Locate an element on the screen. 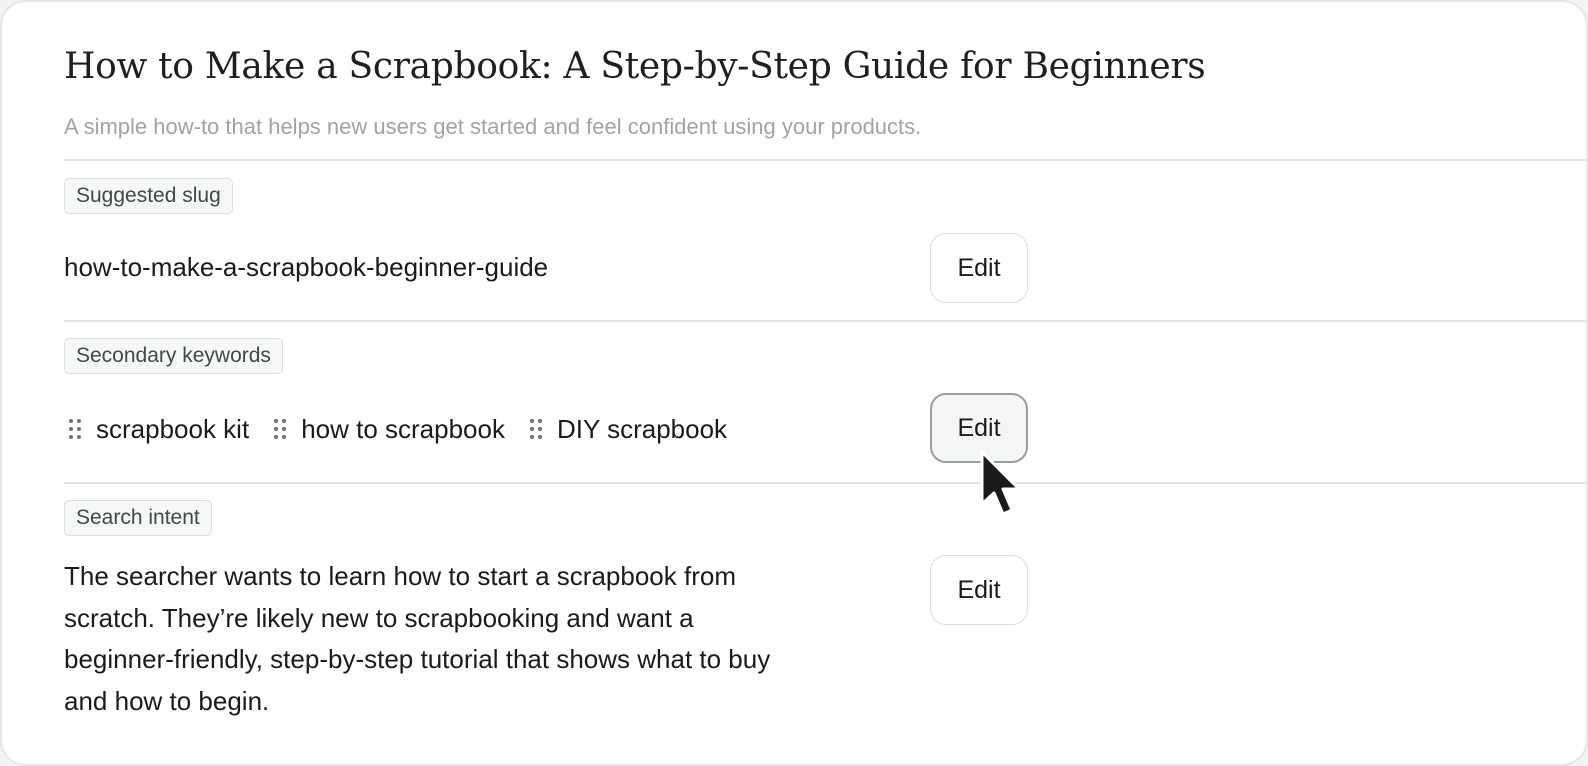 The width and height of the screenshot is (1588, 766). keyword-item: DIY scrapbook is located at coordinates (627, 429).